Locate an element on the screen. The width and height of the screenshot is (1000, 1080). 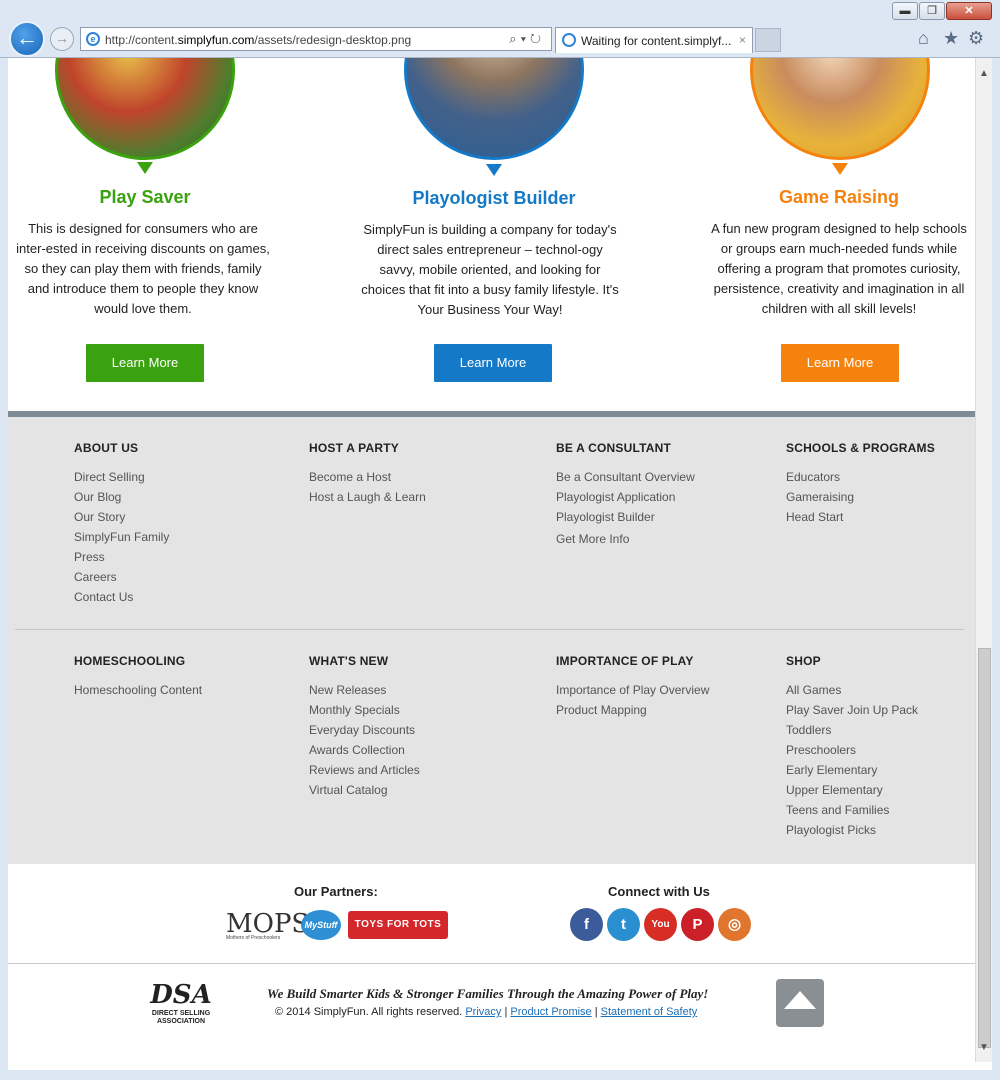
connect-title: Connect with Us is located at coordinates (659, 891).